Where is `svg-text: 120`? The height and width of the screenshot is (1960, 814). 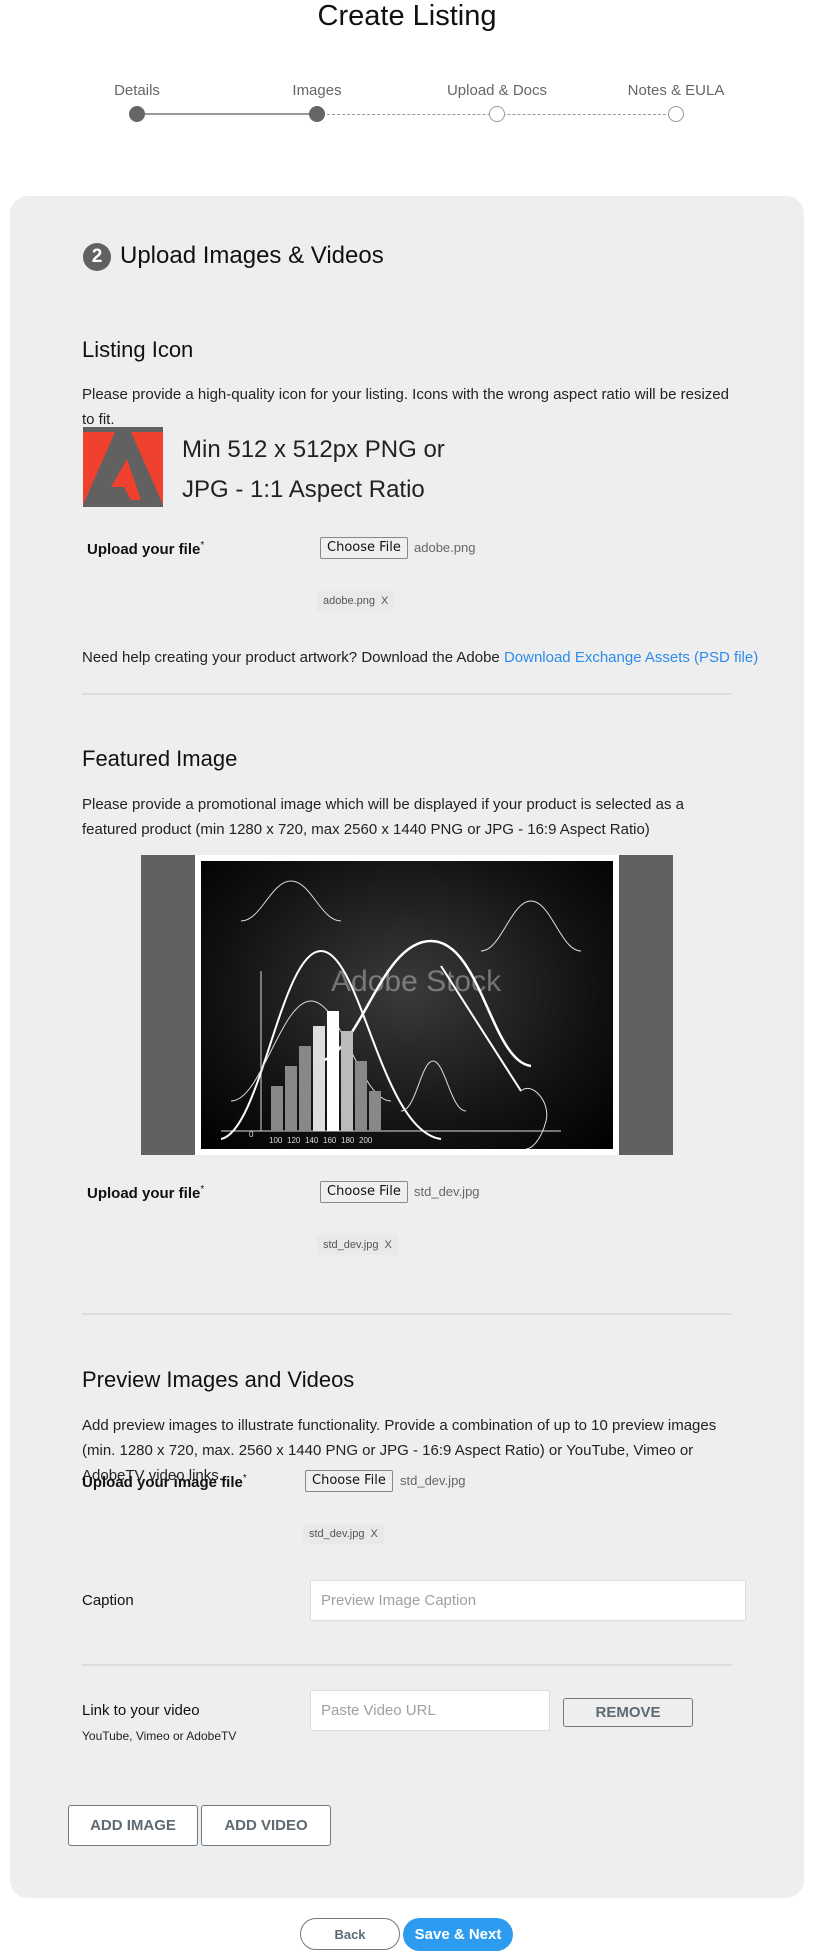 svg-text: 120 is located at coordinates (294, 1140).